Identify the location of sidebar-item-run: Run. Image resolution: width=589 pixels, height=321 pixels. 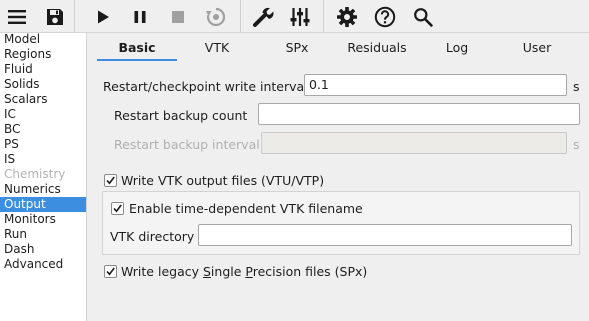
(43, 234).